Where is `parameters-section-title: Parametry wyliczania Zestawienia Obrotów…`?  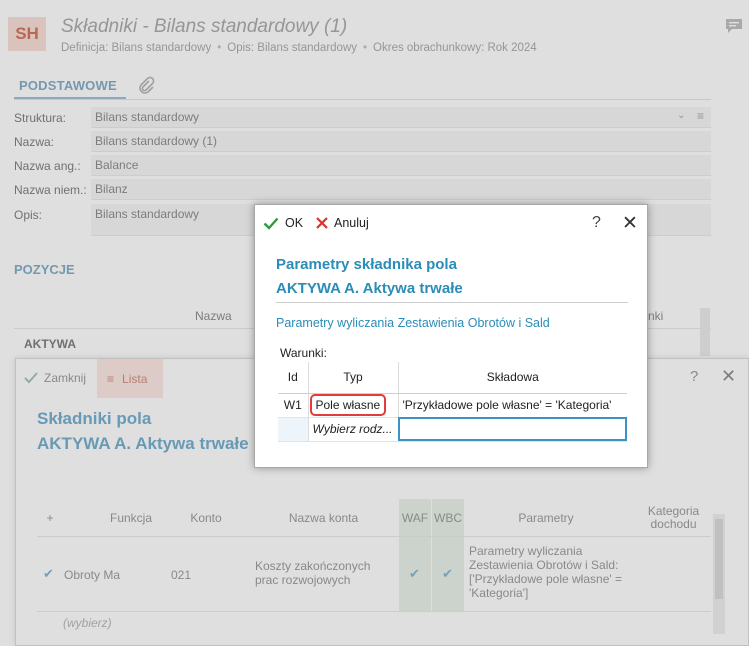
parameters-section-title: Parametry wyliczania Zestawienia Obrotów… is located at coordinates (413, 323).